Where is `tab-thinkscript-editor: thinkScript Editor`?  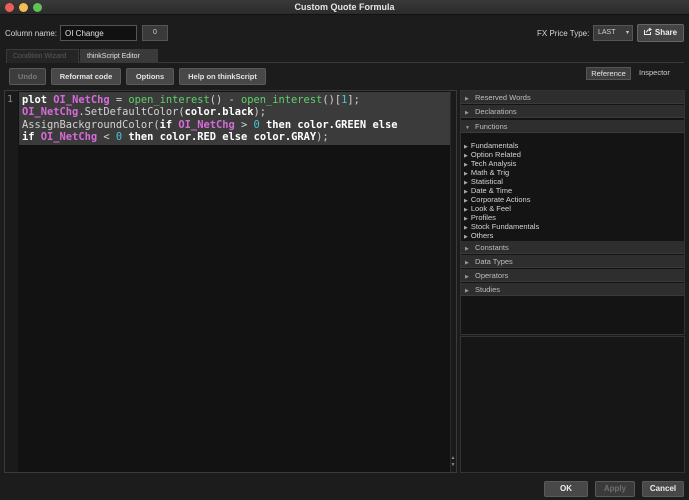 tab-thinkscript-editor: thinkScript Editor is located at coordinates (119, 56).